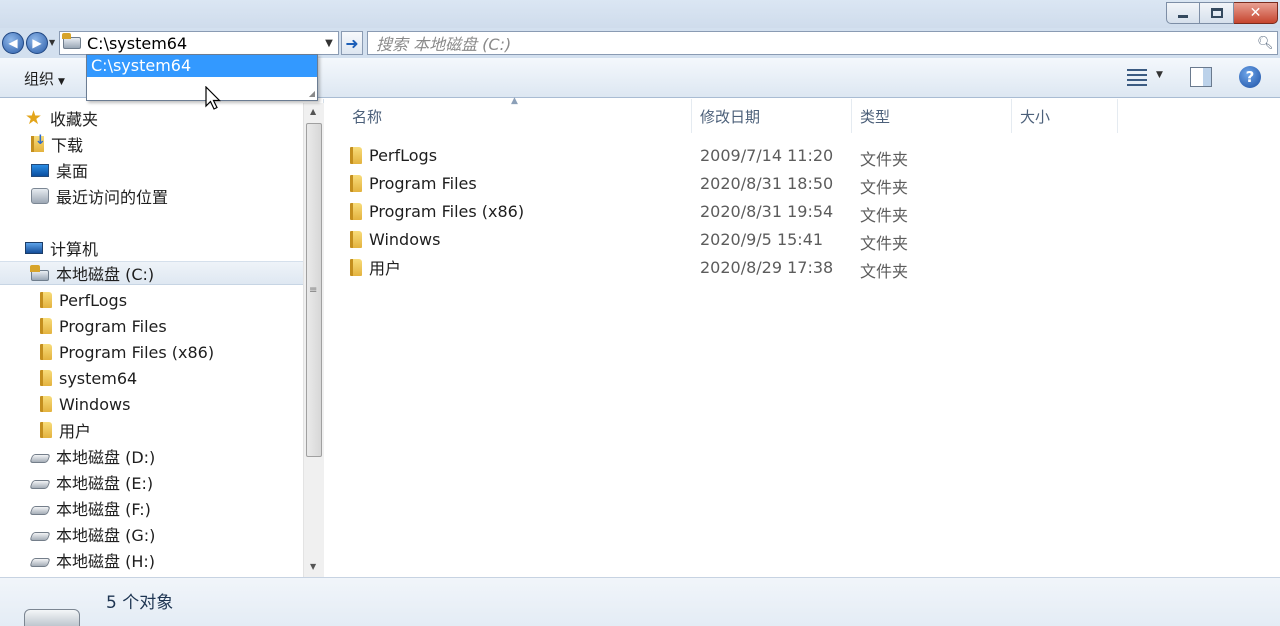 The height and width of the screenshot is (626, 1280). I want to click on nav-item-f-drive: 本地磁盘 (F:), so click(90, 508).